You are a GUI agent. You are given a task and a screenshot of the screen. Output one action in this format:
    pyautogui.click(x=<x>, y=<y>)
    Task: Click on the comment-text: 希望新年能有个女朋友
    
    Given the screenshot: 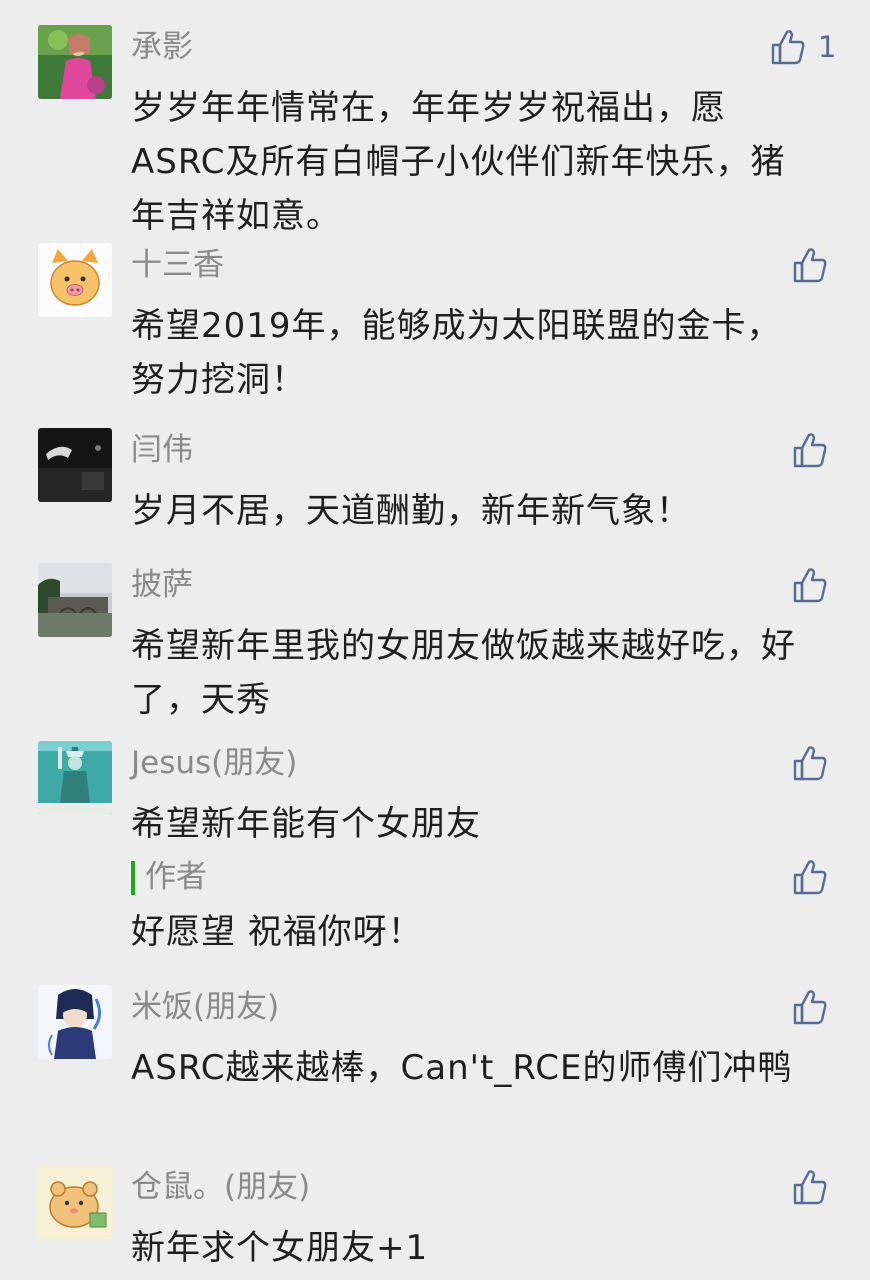 What is the action you would take?
    pyautogui.click(x=306, y=824)
    